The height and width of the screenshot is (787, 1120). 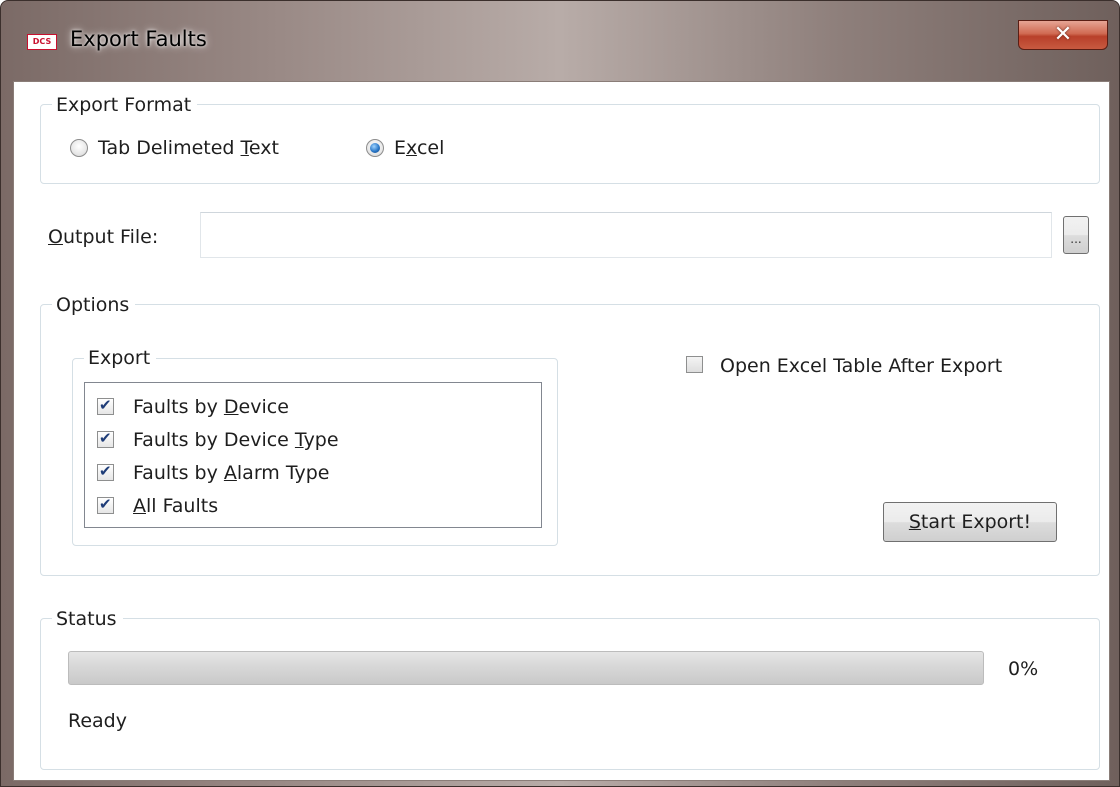 What do you see at coordinates (94, 305) in the screenshot?
I see `options-legend: Options` at bounding box center [94, 305].